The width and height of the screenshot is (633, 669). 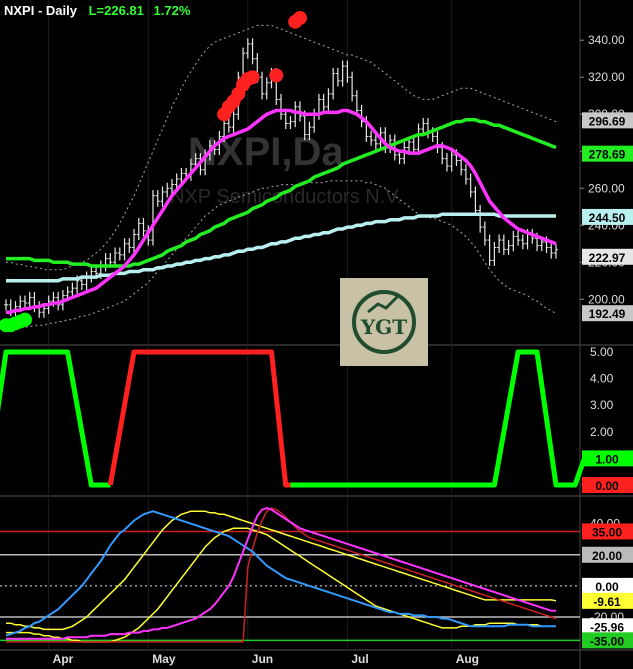 I want to click on price-value-label-text: 296.69, so click(x=607, y=121).